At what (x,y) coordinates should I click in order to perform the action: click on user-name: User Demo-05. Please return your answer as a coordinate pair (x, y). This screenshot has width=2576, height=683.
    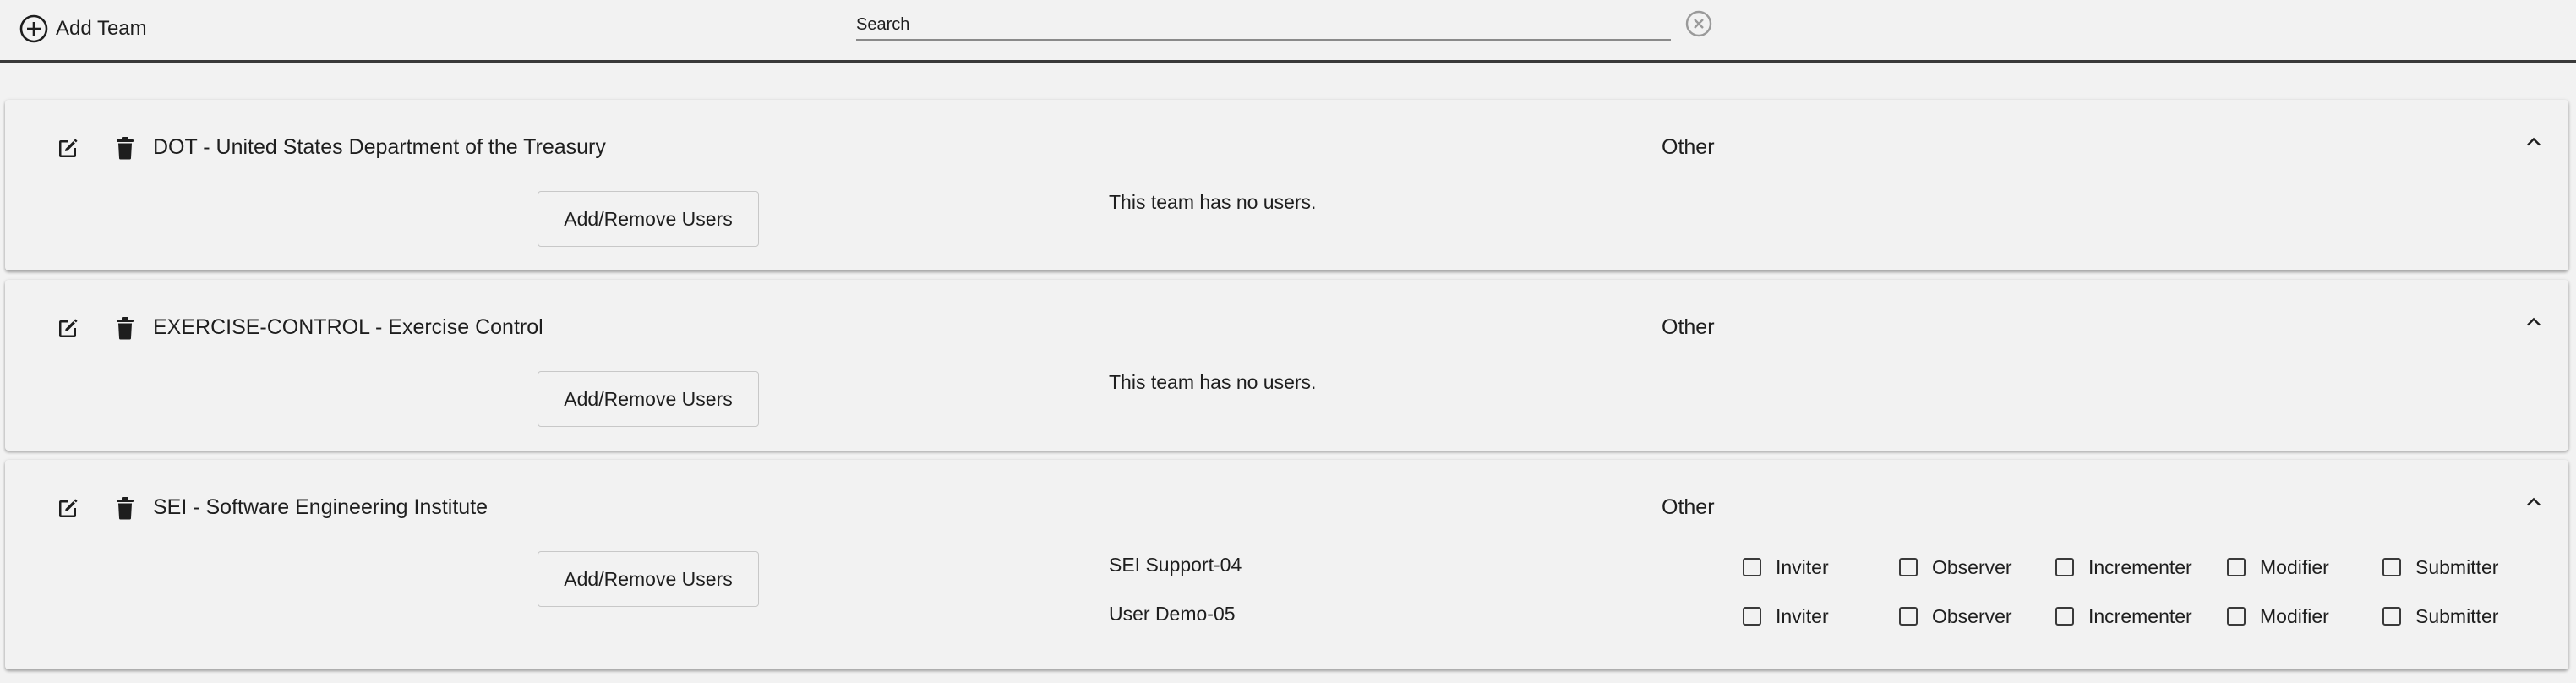
    Looking at the image, I should click on (1172, 614).